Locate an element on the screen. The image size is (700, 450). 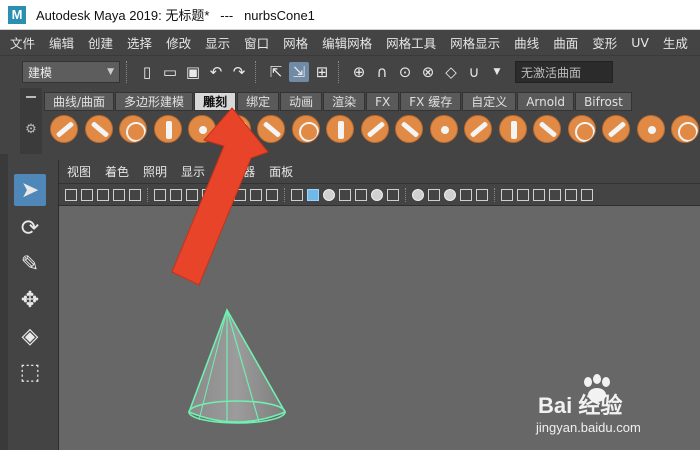
wax-brush-icon is located at coordinates (409, 129).